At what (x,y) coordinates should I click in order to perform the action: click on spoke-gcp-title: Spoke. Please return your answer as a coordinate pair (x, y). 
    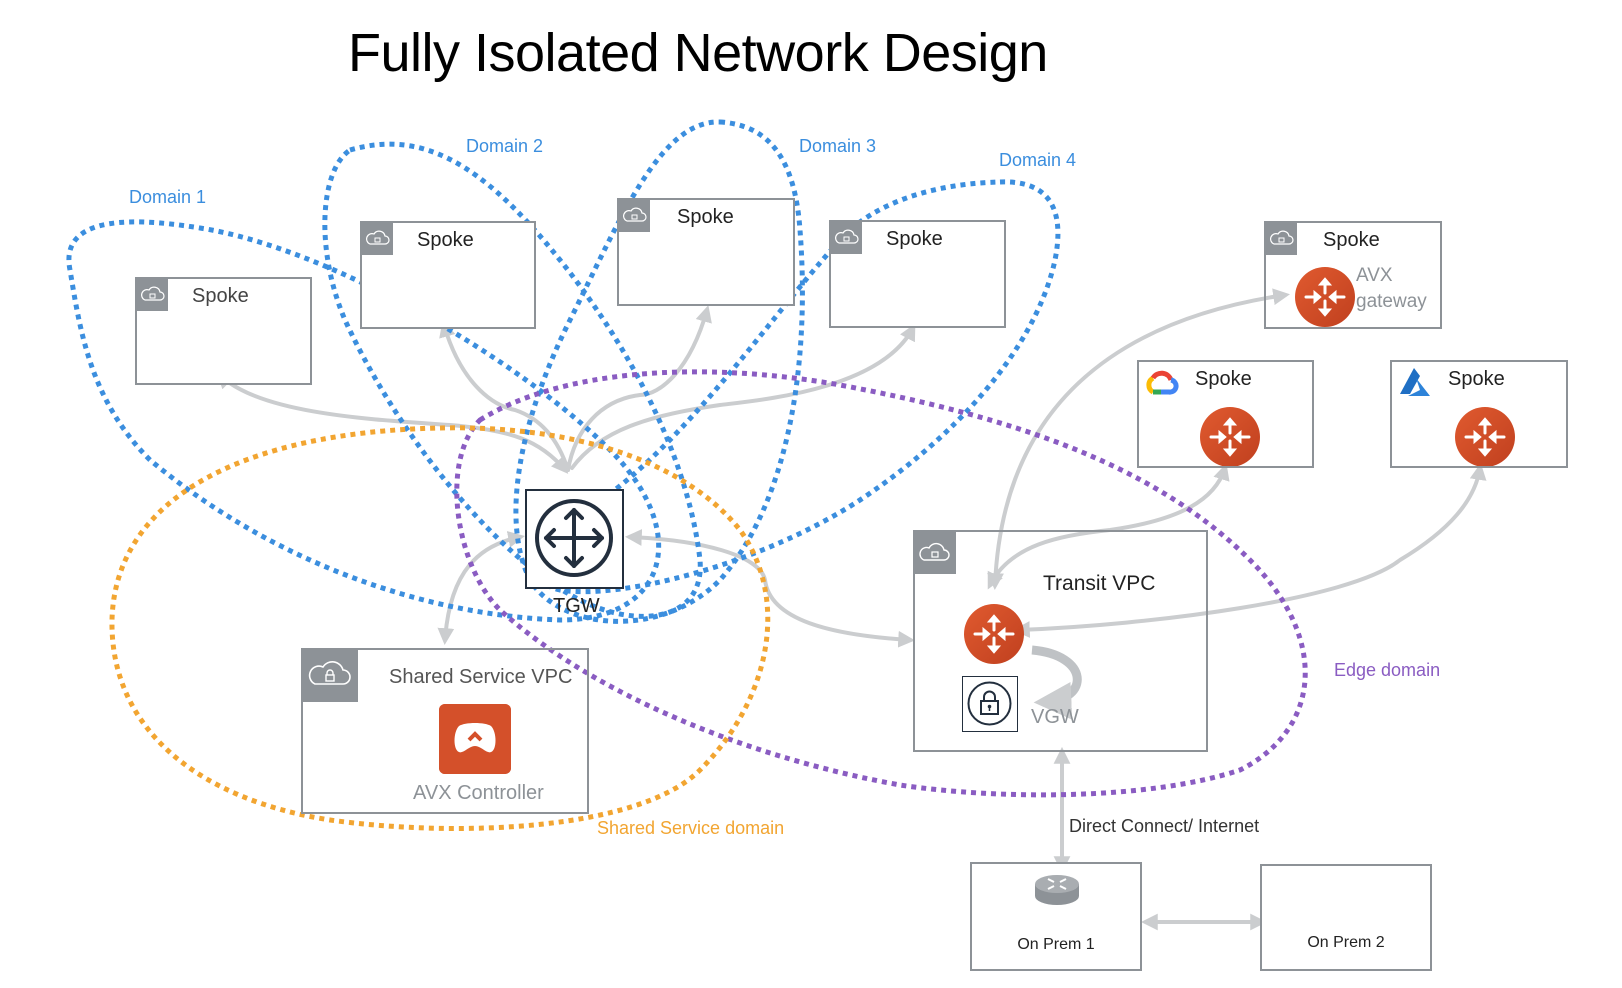
    Looking at the image, I should click on (1223, 379).